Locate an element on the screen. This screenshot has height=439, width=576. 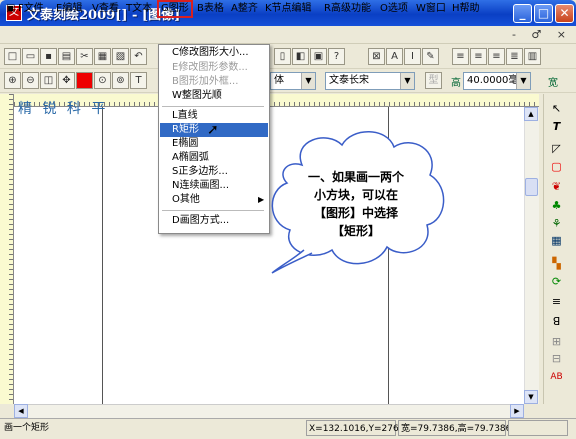
new-icon: □ is located at coordinates (12, 56).